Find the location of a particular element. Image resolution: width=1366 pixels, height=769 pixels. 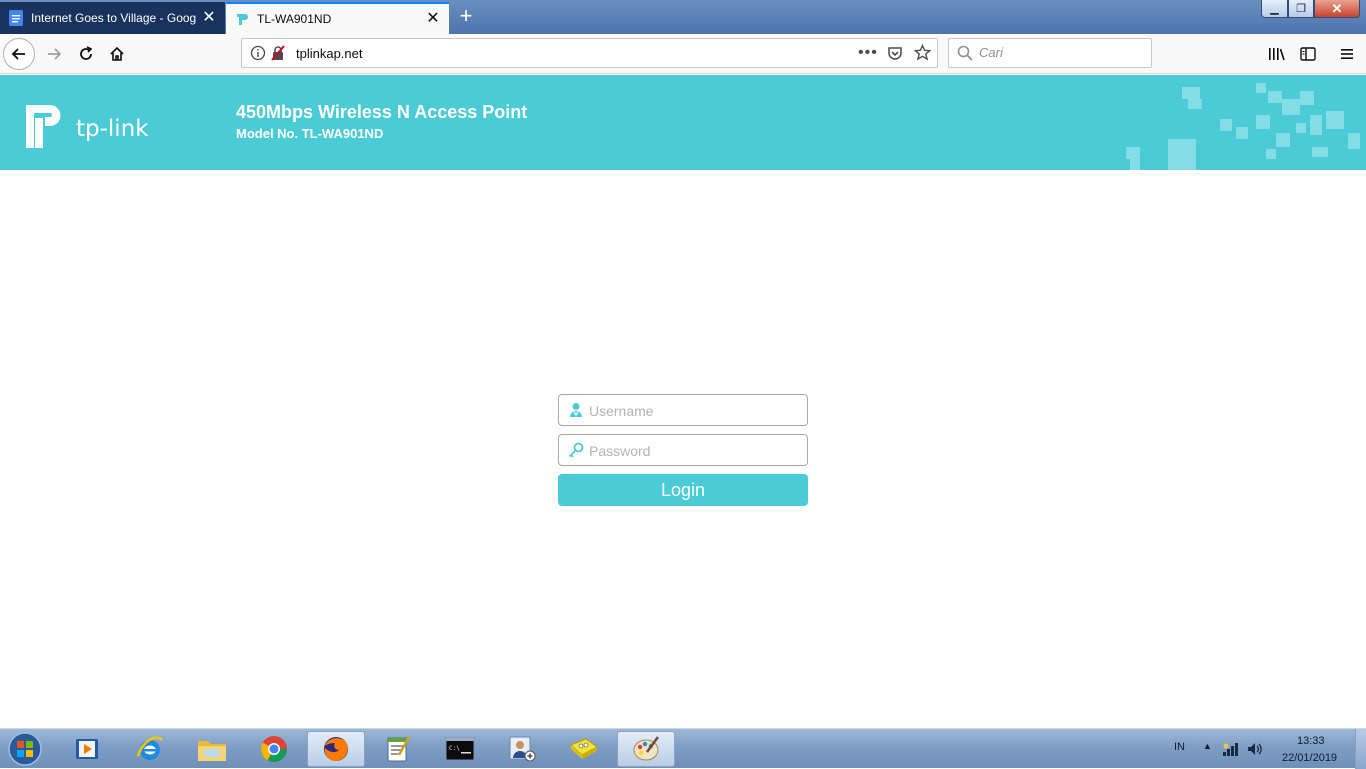

url-bar: tplinkap.net ••• is located at coordinates (589, 53).